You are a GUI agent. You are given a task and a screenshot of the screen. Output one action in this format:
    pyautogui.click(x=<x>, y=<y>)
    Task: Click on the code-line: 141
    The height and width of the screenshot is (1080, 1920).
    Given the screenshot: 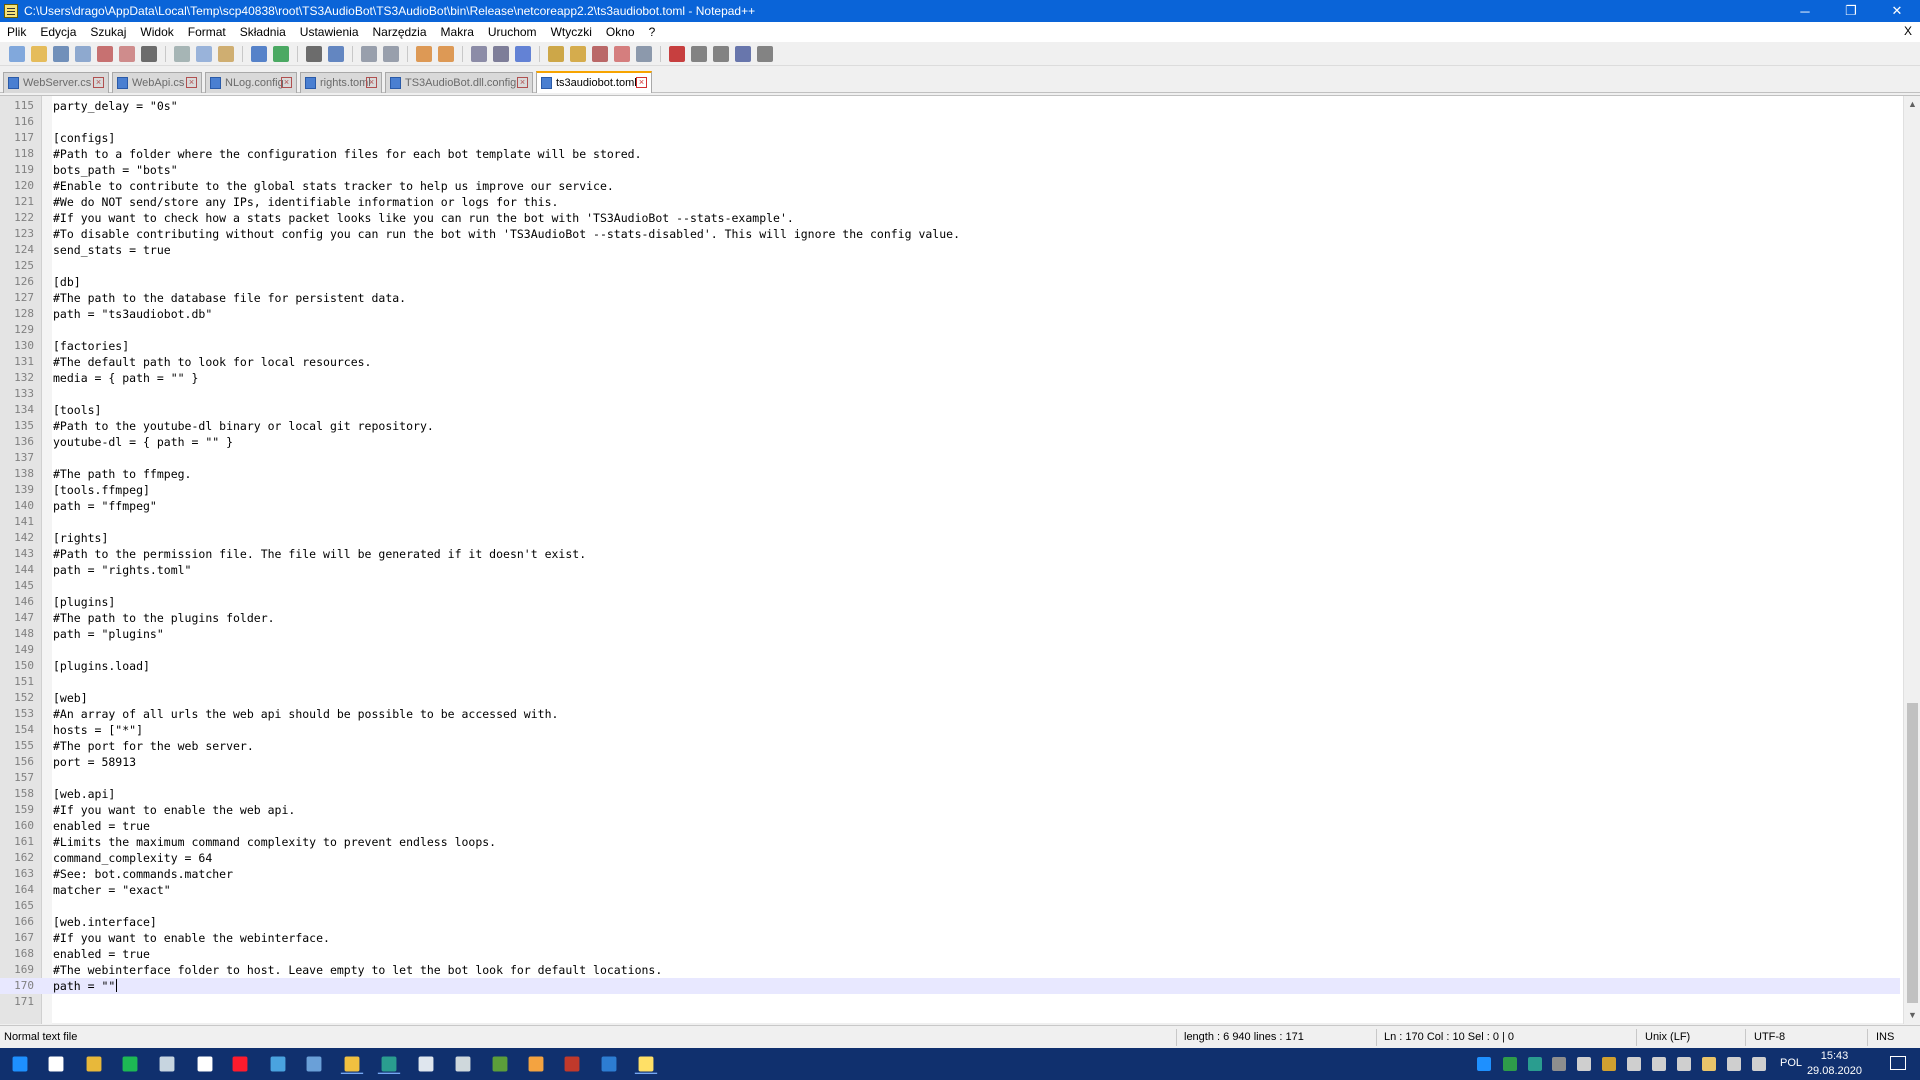 What is the action you would take?
    pyautogui.click(x=950, y=522)
    